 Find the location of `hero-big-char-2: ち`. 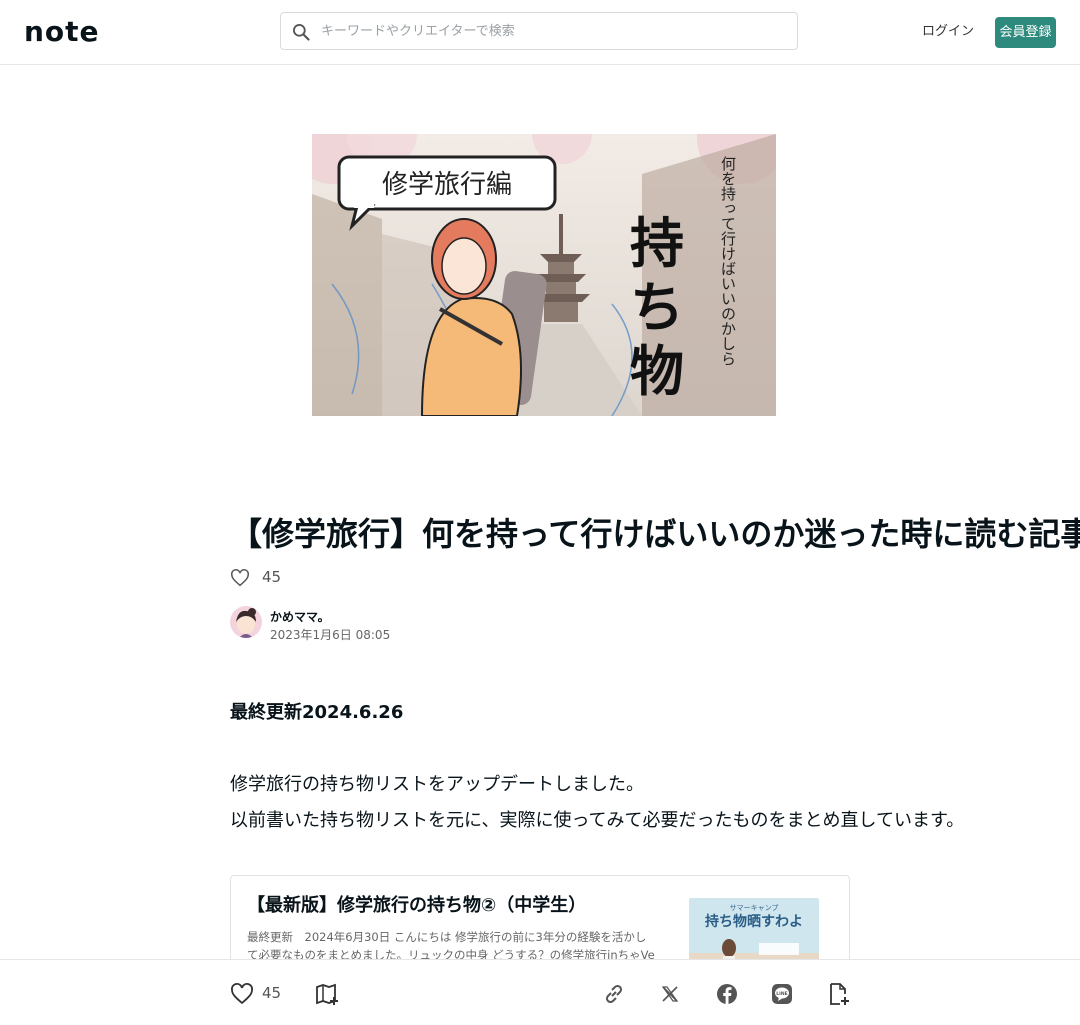

hero-big-char-2: ち is located at coordinates (657, 307).